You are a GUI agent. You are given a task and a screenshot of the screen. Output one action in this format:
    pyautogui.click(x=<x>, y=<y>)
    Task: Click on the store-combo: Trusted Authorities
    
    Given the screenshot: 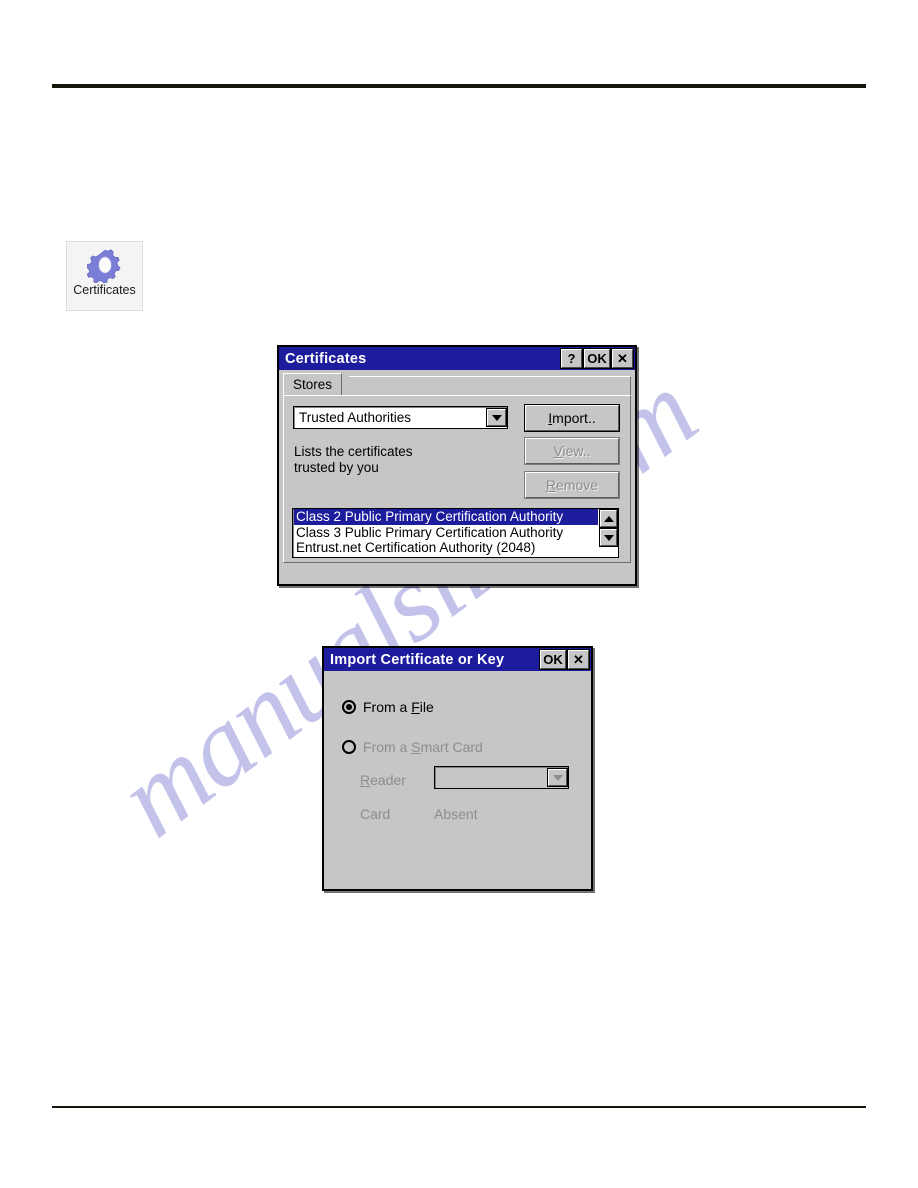 What is the action you would take?
    pyautogui.click(x=400, y=417)
    